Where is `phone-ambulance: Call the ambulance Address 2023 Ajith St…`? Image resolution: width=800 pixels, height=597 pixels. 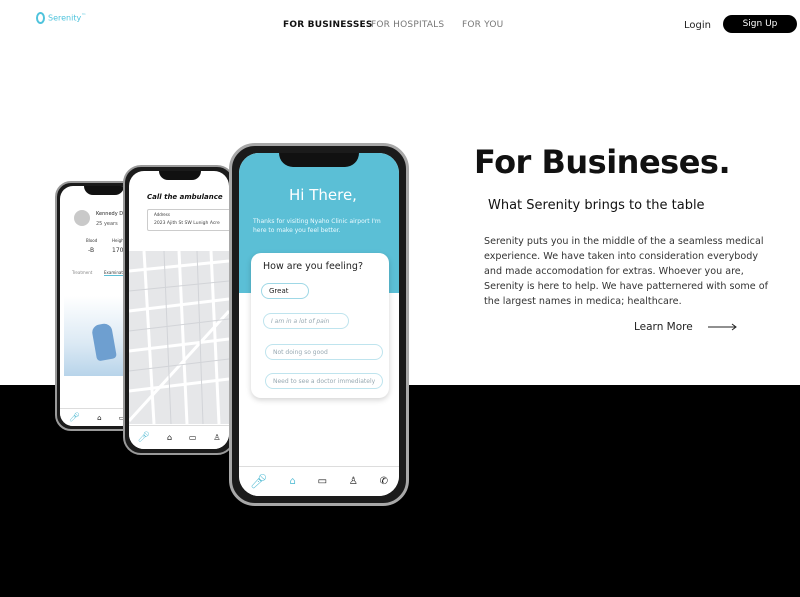
phone-ambulance: Call the ambulance Address 2023 Ajith St… is located at coordinates (179, 310).